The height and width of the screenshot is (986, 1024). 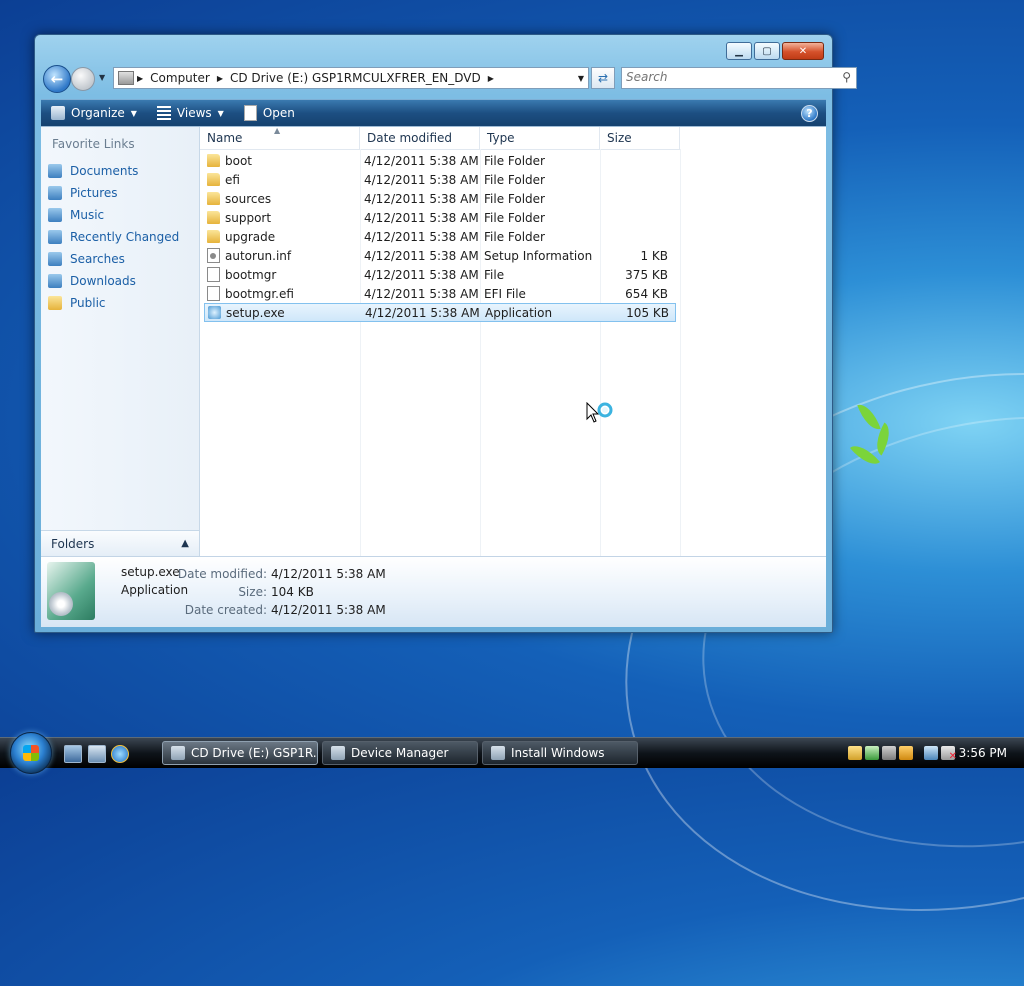 What do you see at coordinates (949, 754) in the screenshot?
I see `volume-muted-icon: ✕` at bounding box center [949, 754].